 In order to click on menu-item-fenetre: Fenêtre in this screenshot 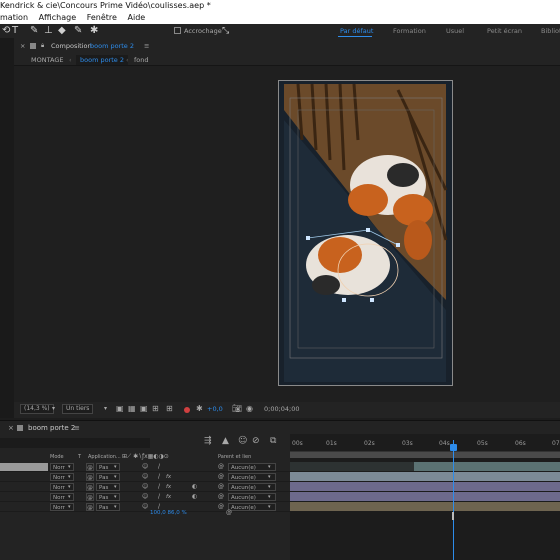, I will do `click(102, 17)`.